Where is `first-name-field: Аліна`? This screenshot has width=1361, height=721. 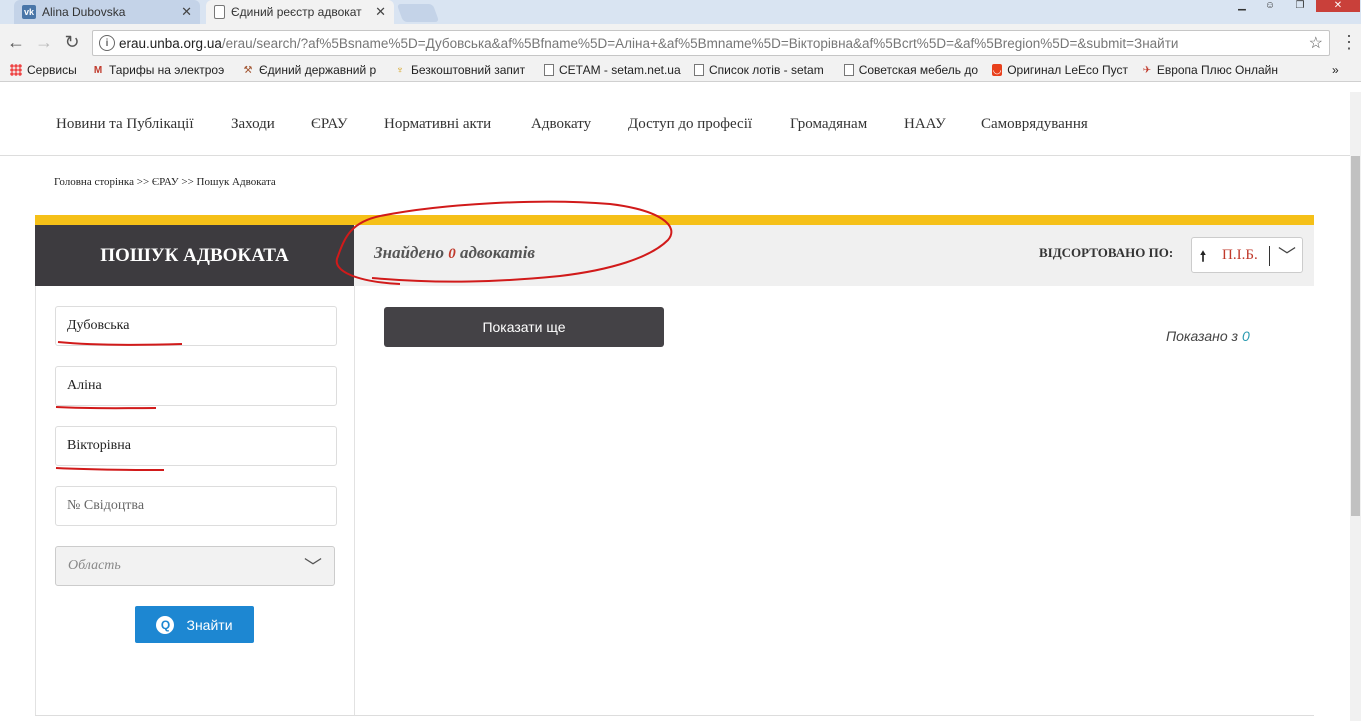 first-name-field: Аліна is located at coordinates (196, 386).